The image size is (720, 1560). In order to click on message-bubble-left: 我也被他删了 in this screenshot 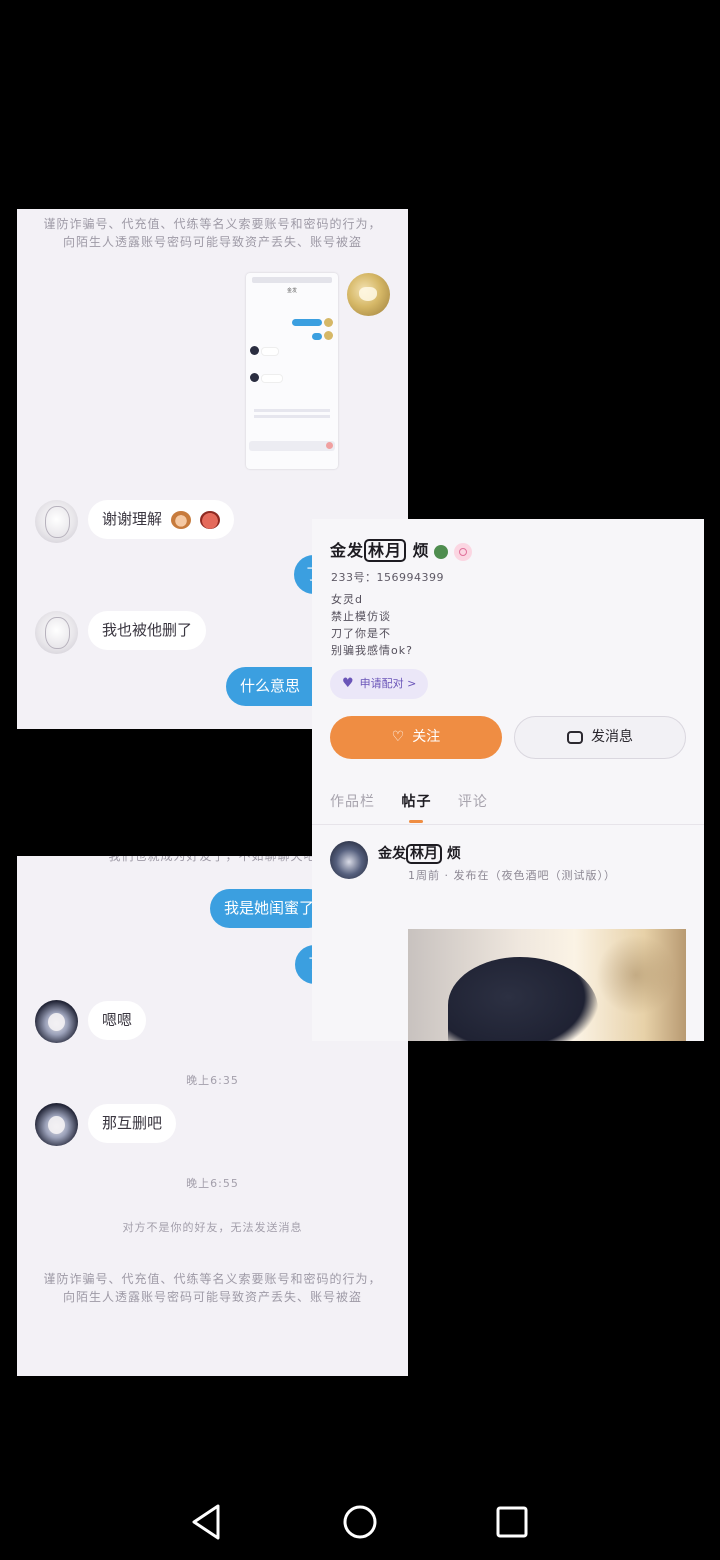, I will do `click(147, 630)`.